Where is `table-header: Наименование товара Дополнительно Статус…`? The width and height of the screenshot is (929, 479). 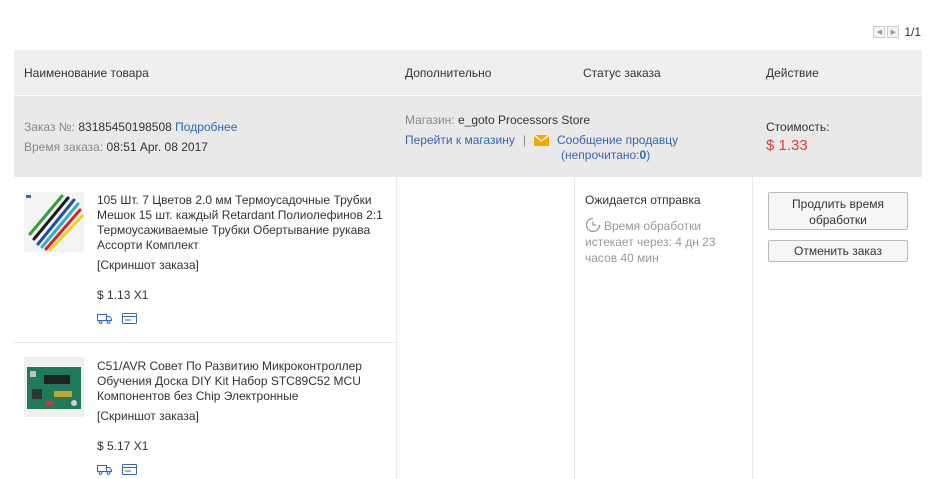
table-header: Наименование товара Дополнительно Статус… is located at coordinates (468, 72).